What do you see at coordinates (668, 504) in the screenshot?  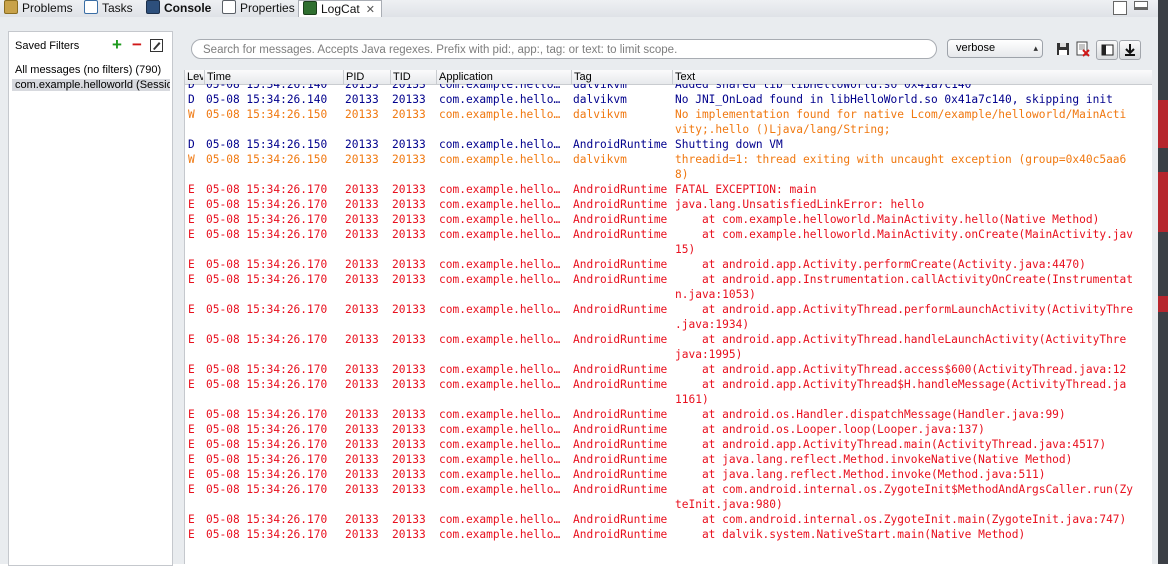 I see `log-row-continuation: teInit.java:980)` at bounding box center [668, 504].